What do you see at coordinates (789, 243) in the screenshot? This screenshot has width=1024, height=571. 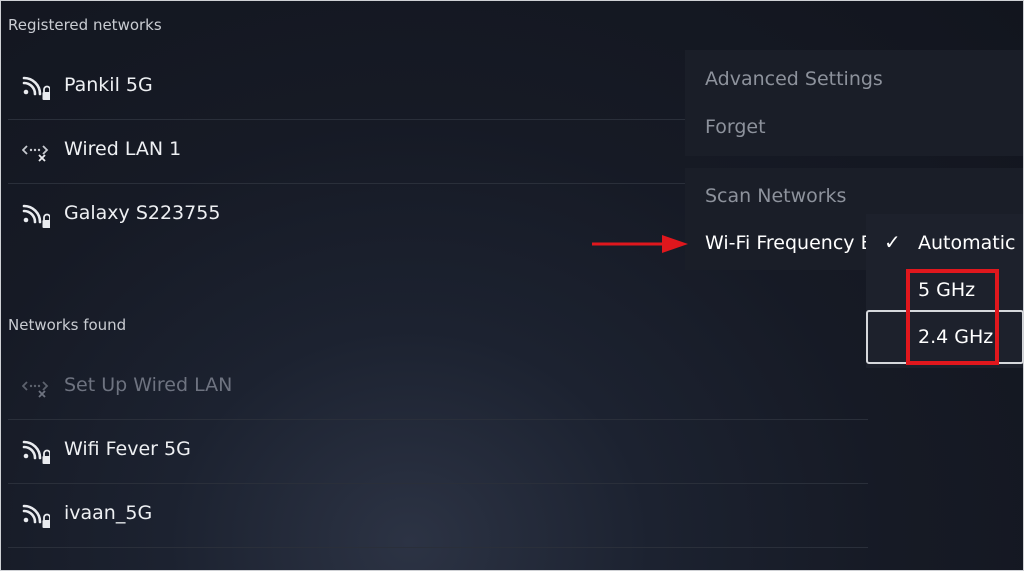 I see `menu-item-wifi-frequency-band: Wi-Fi Frequency B` at bounding box center [789, 243].